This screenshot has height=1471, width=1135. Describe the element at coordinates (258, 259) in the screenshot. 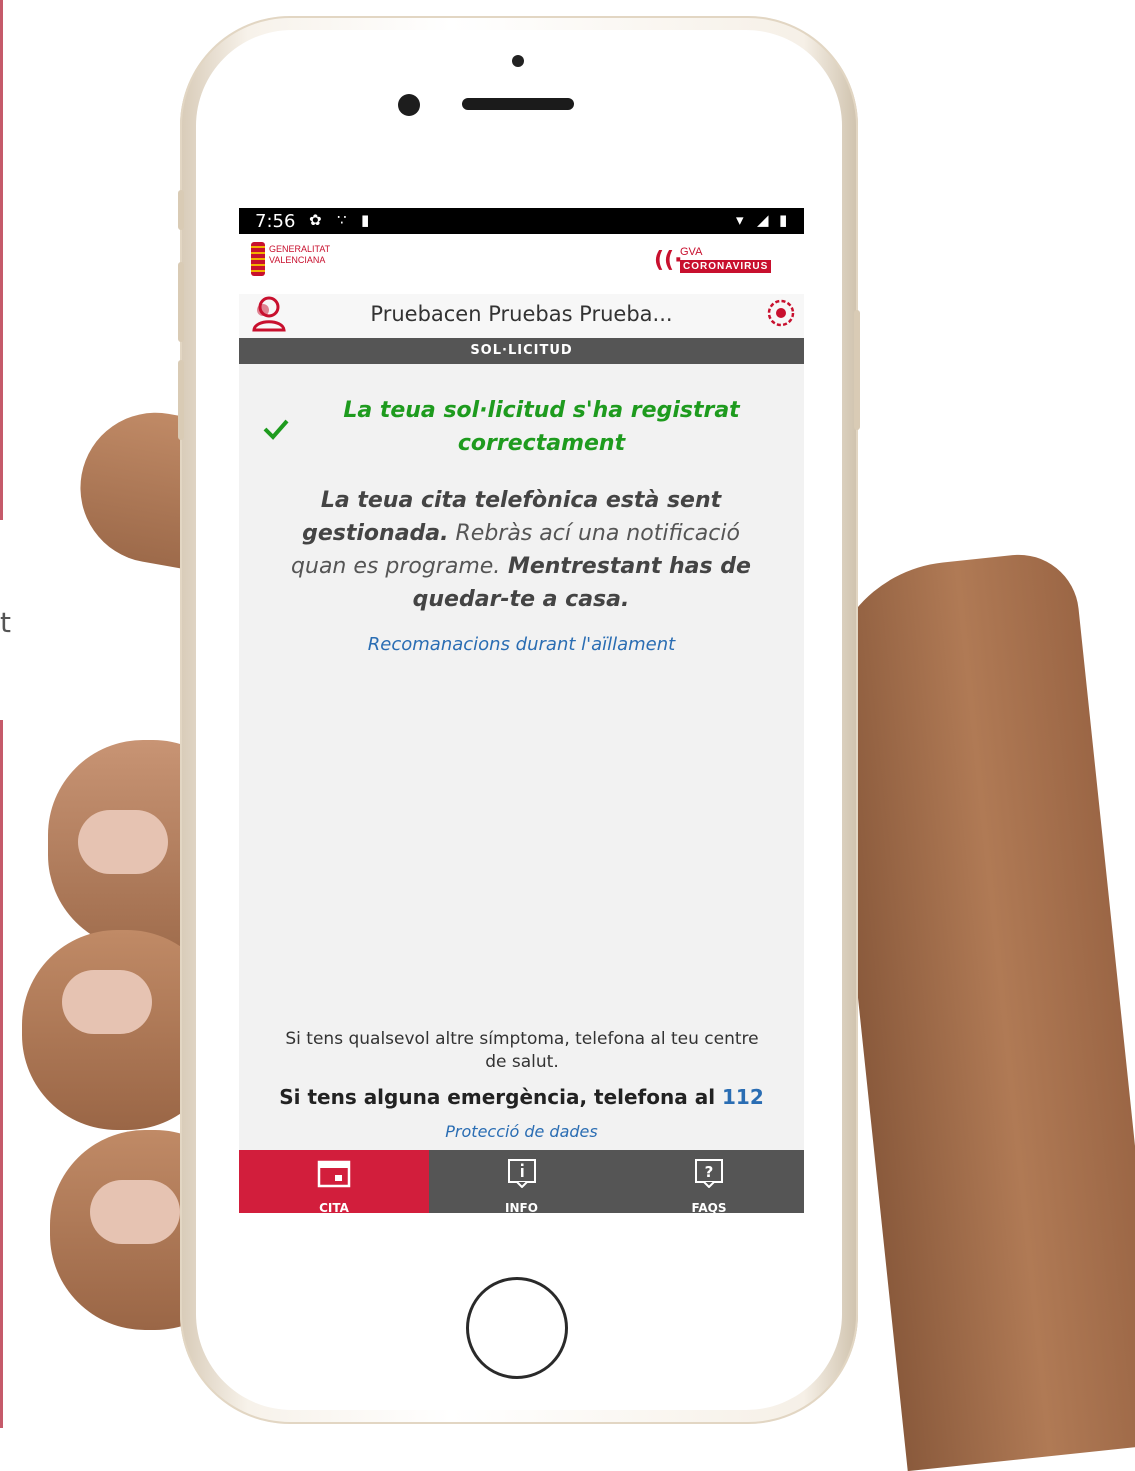

I see `generalitat-emblem-icon` at that location.